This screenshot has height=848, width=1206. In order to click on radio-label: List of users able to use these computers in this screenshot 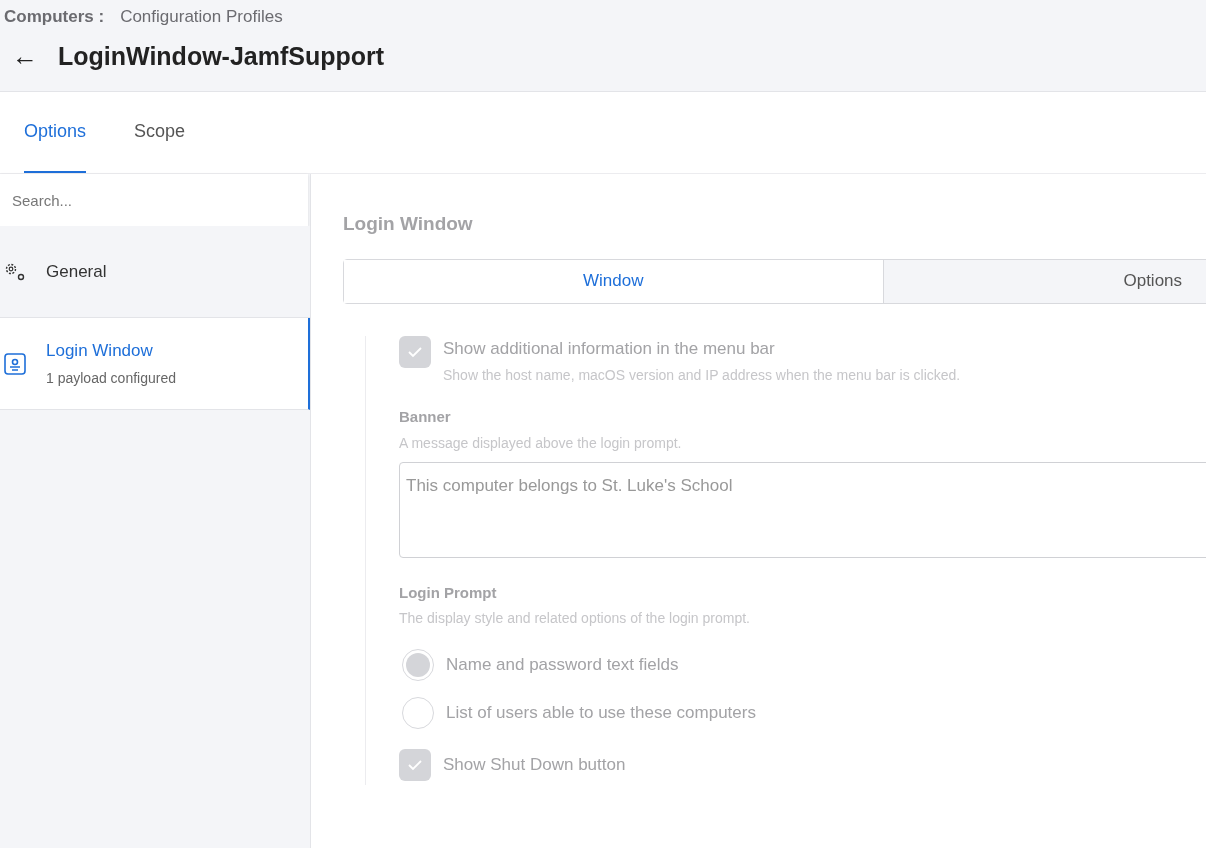, I will do `click(601, 713)`.